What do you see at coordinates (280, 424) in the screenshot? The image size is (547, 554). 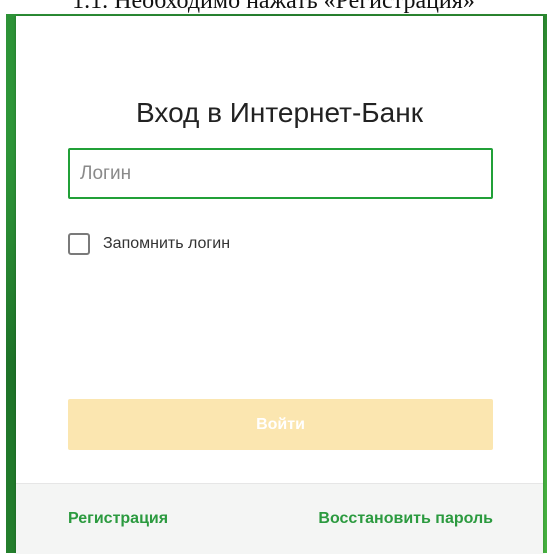 I see `login-button: Войти` at bounding box center [280, 424].